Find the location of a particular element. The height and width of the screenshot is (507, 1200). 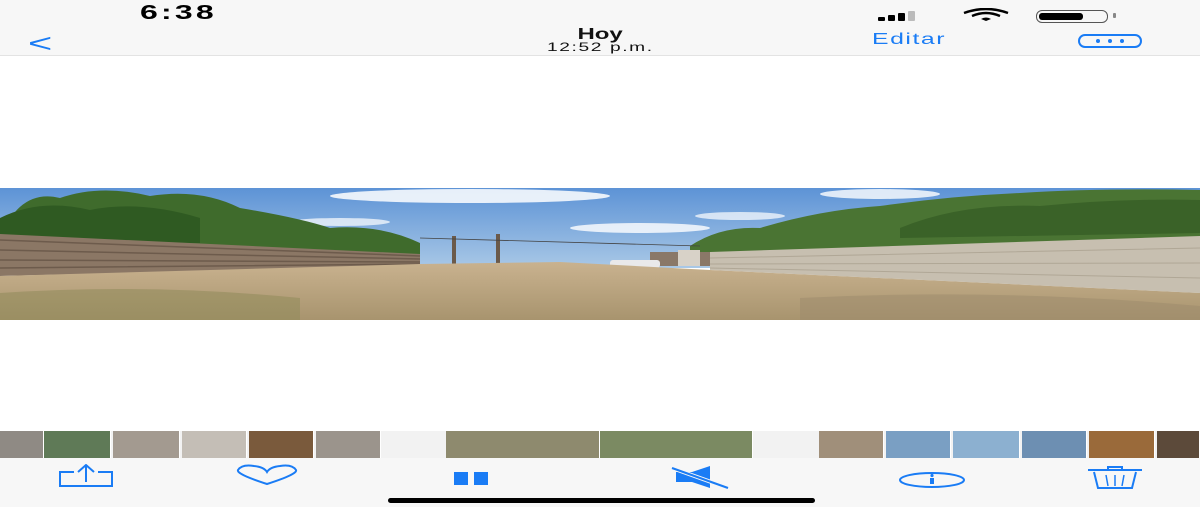

nav-bar: < Hoy 12:52 p.m. Editar is located at coordinates (600, 42).